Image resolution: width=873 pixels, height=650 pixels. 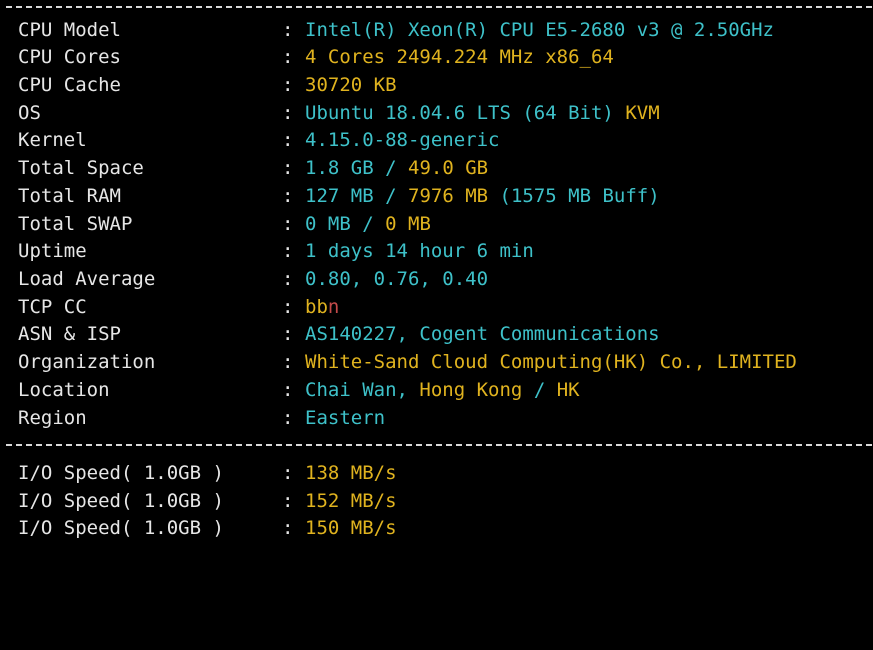 I want to click on uptime-label: Uptime, so click(x=52, y=251).